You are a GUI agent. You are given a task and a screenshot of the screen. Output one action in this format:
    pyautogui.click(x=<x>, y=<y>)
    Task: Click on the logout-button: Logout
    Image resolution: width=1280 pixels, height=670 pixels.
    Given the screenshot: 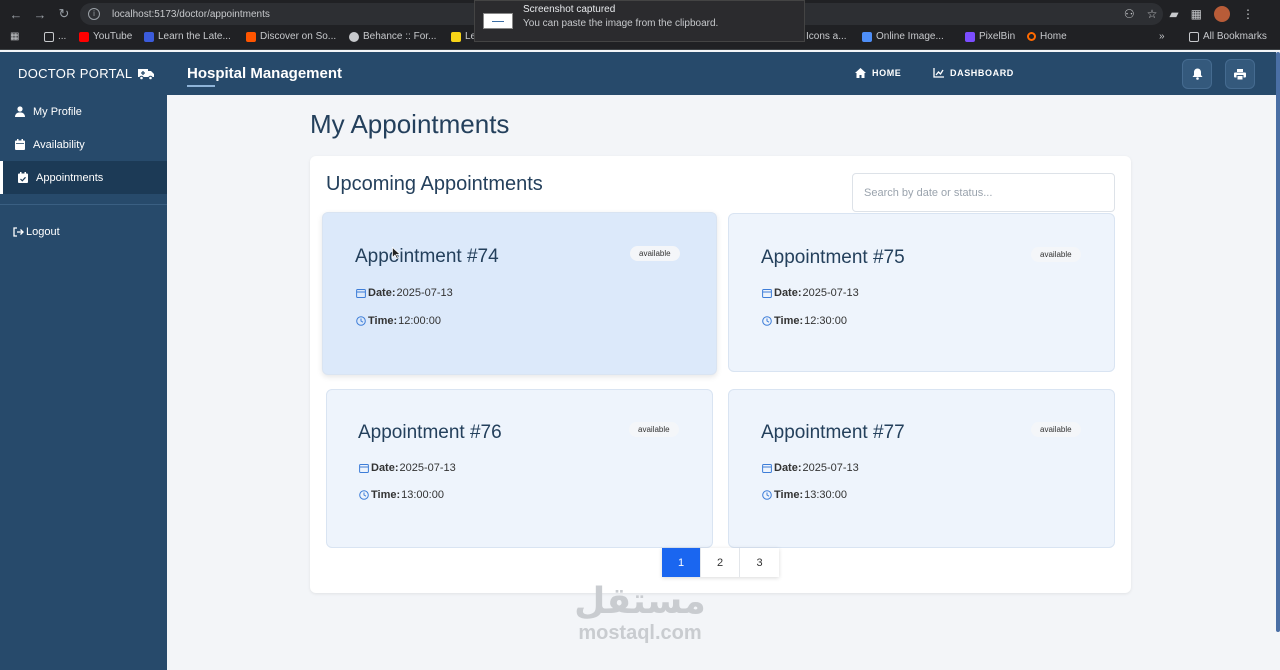 What is the action you would take?
    pyautogui.click(x=83, y=231)
    